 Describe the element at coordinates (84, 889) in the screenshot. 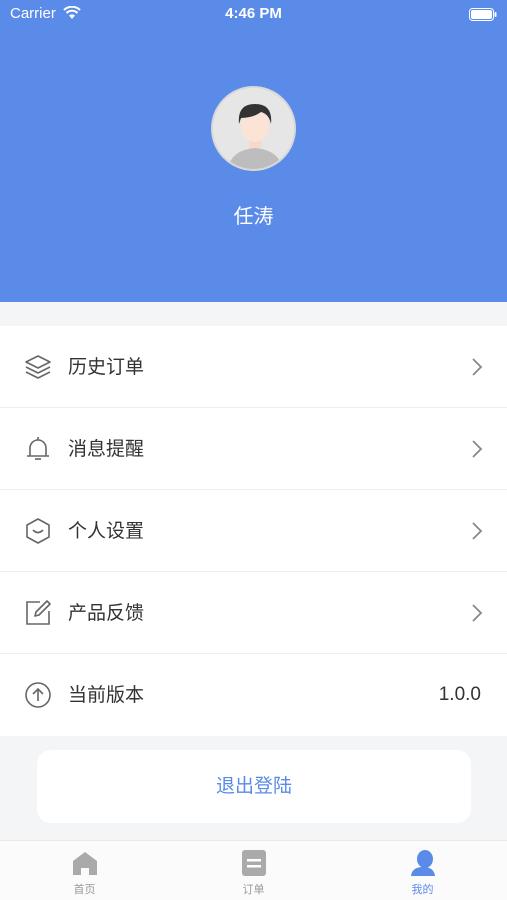

I see `tab-label: 首页` at that location.